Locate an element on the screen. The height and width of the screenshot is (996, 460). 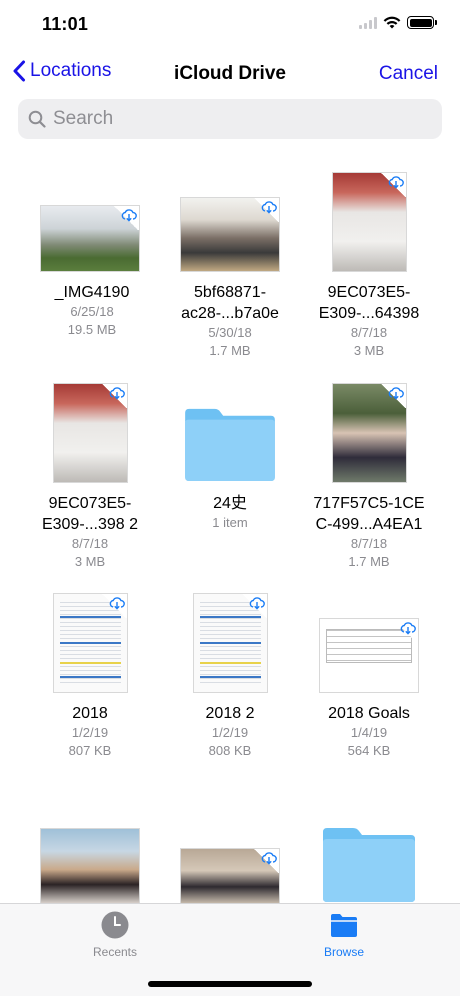
status-time: 11:01 is located at coordinates (65, 24).